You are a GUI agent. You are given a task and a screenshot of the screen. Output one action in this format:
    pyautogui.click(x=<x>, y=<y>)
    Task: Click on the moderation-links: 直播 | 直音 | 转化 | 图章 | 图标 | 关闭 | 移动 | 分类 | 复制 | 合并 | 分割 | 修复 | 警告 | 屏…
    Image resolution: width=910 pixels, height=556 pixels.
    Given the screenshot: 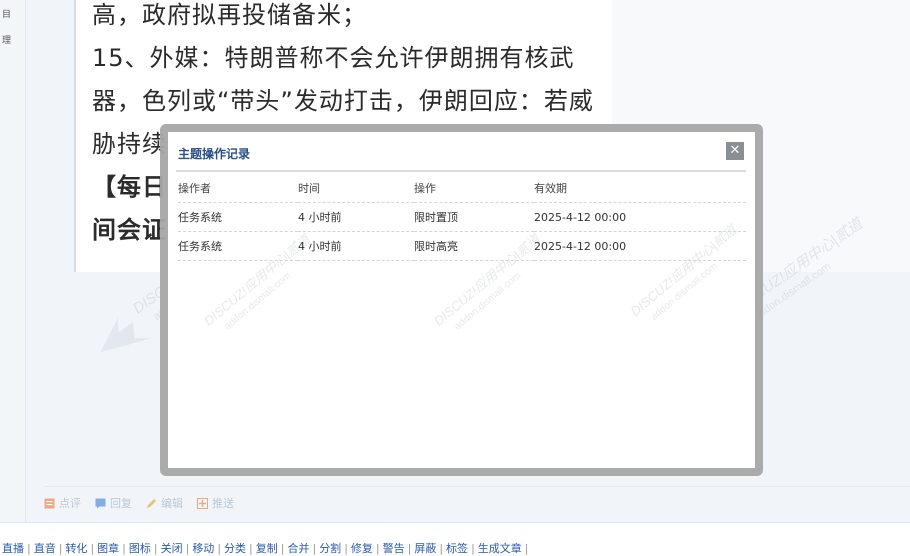 What is the action you would take?
    pyautogui.click(x=267, y=548)
    